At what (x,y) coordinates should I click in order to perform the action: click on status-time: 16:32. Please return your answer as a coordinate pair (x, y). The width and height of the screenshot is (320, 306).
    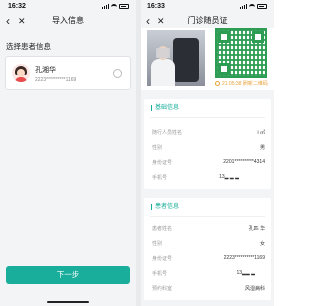
    Looking at the image, I should click on (17, 6).